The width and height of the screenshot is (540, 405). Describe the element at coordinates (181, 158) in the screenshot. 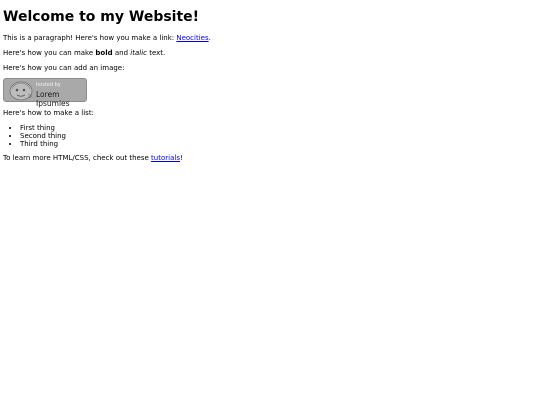

I see `footer-text-end: !` at that location.